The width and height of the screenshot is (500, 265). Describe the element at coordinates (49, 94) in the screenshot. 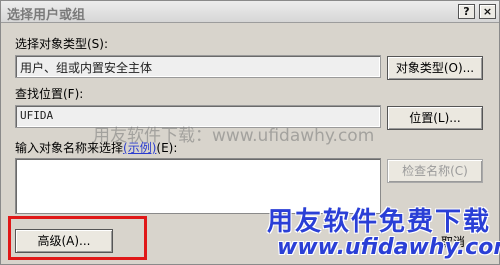

I see `location-label: 查找位置(F):` at that location.